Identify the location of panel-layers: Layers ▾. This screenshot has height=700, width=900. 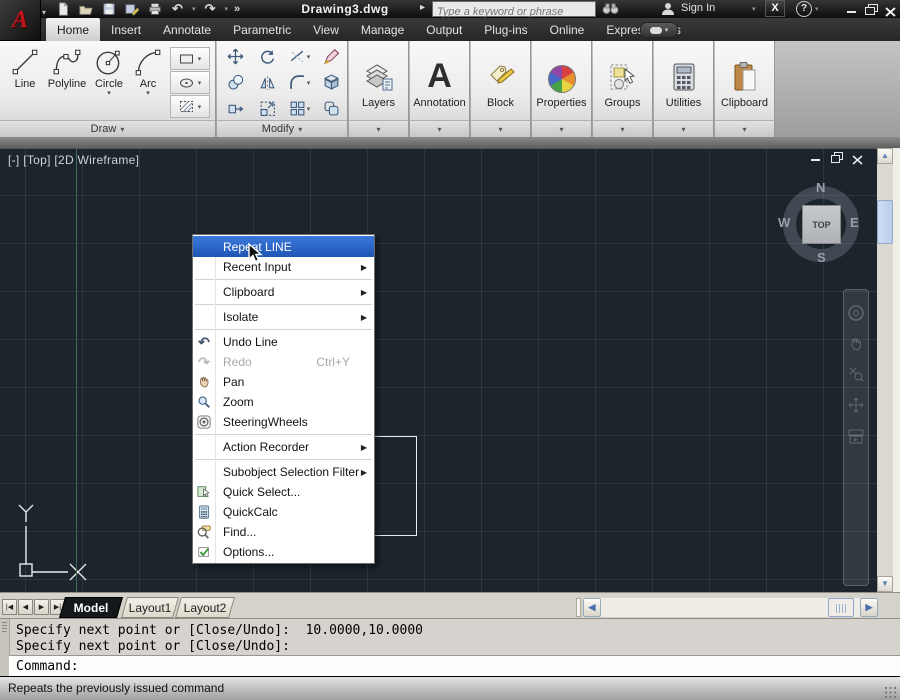
(379, 89).